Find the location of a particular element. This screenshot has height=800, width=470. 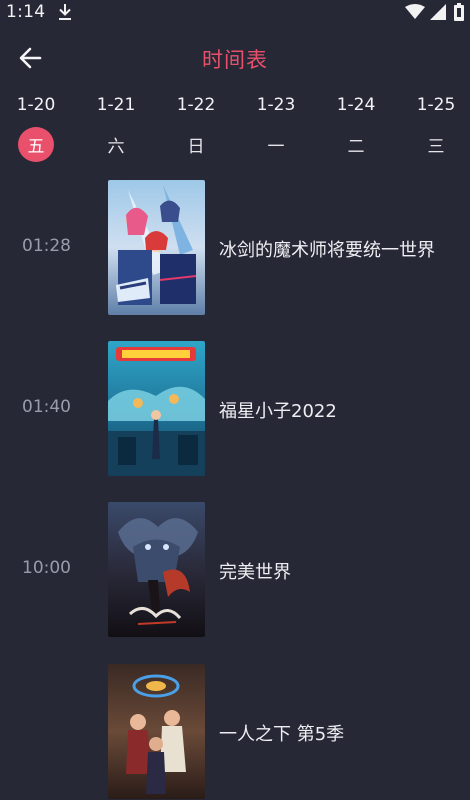

wifi-icon is located at coordinates (415, 11).